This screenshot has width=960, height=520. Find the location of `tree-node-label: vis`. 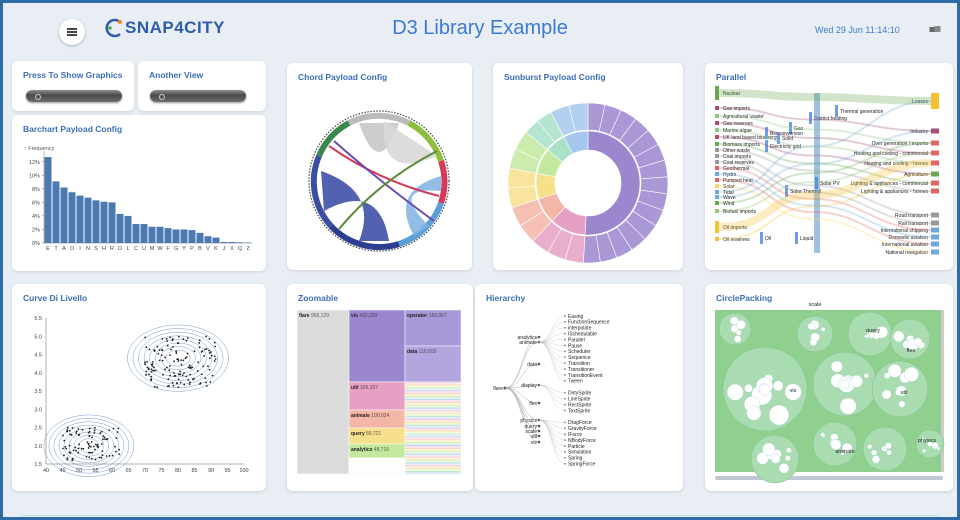

tree-node-label: vis is located at coordinates (534, 443).